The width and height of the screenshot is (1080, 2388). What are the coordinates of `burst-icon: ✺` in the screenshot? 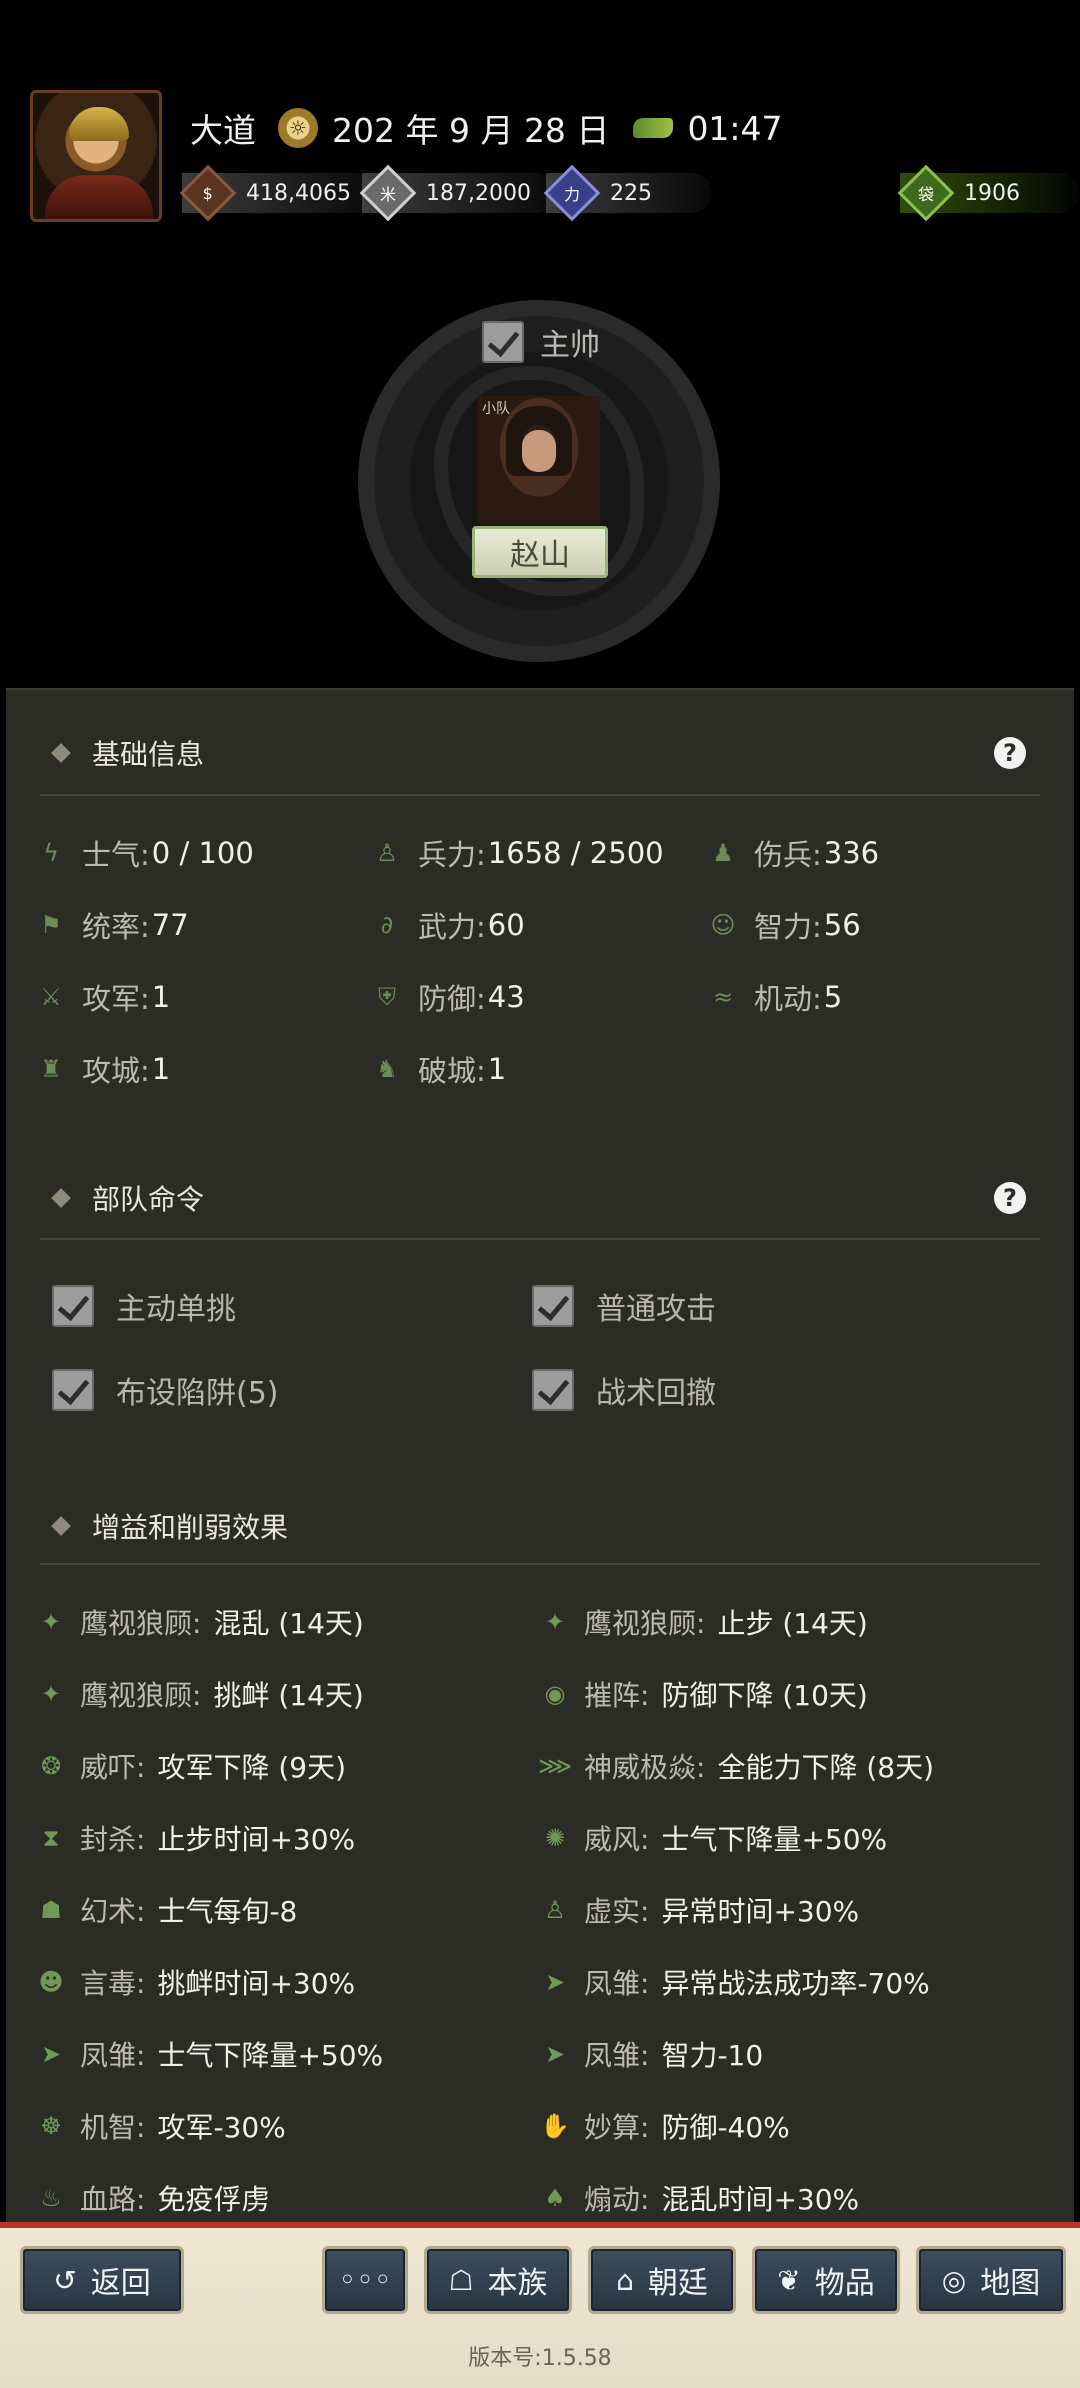 It's located at (555, 1838).